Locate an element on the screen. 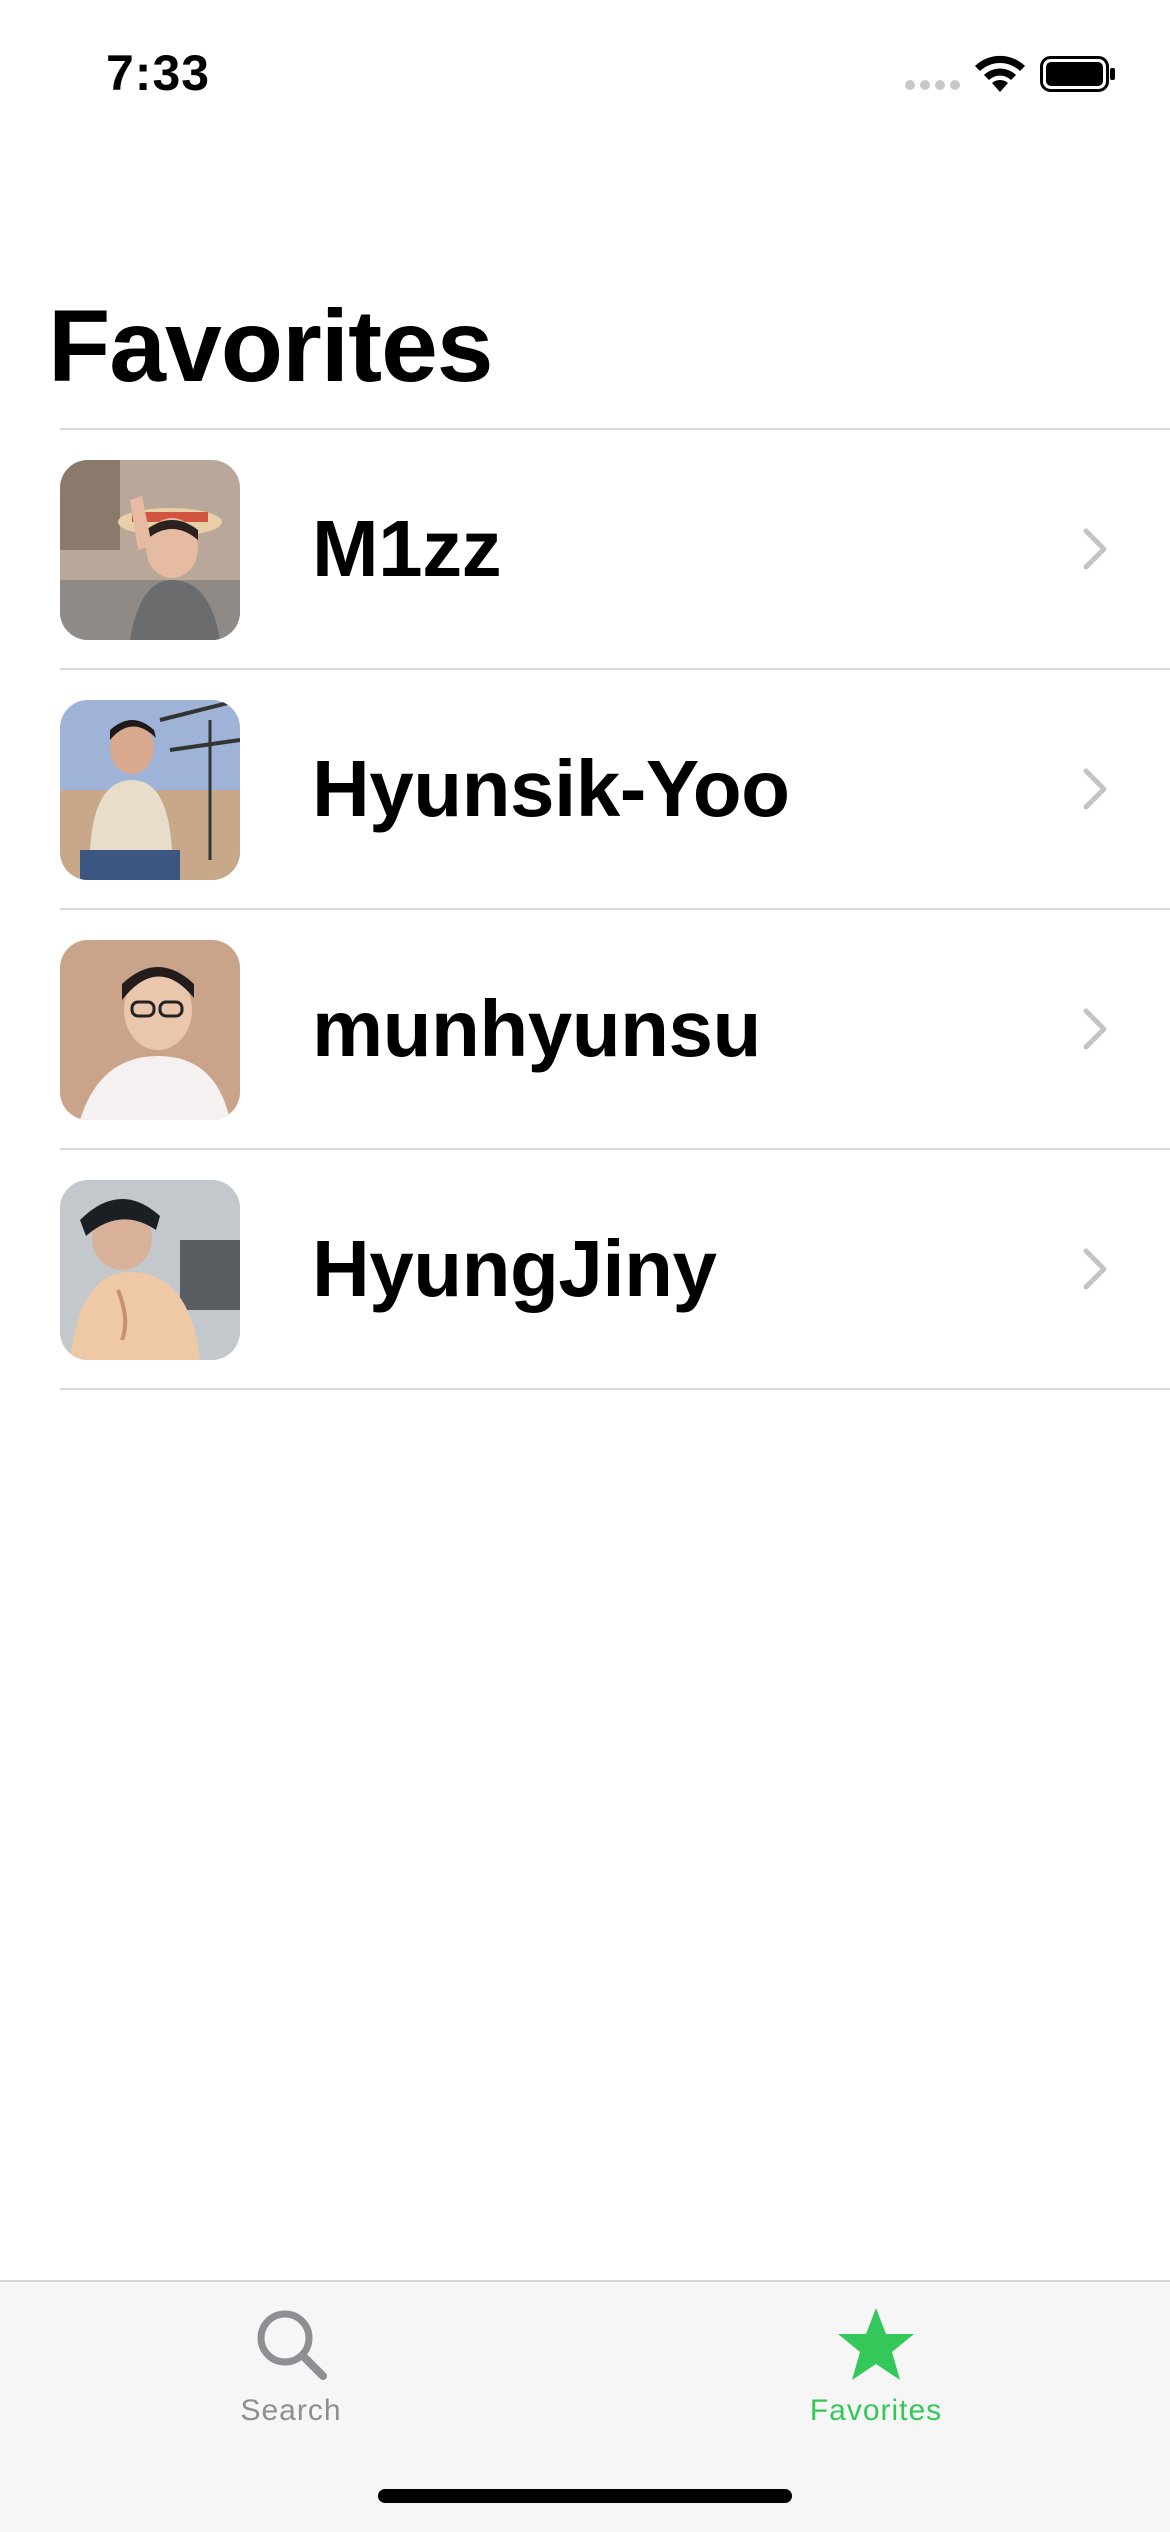 Image resolution: width=1170 pixels, height=2532 pixels. status-bar: 7:33 is located at coordinates (585, 70).